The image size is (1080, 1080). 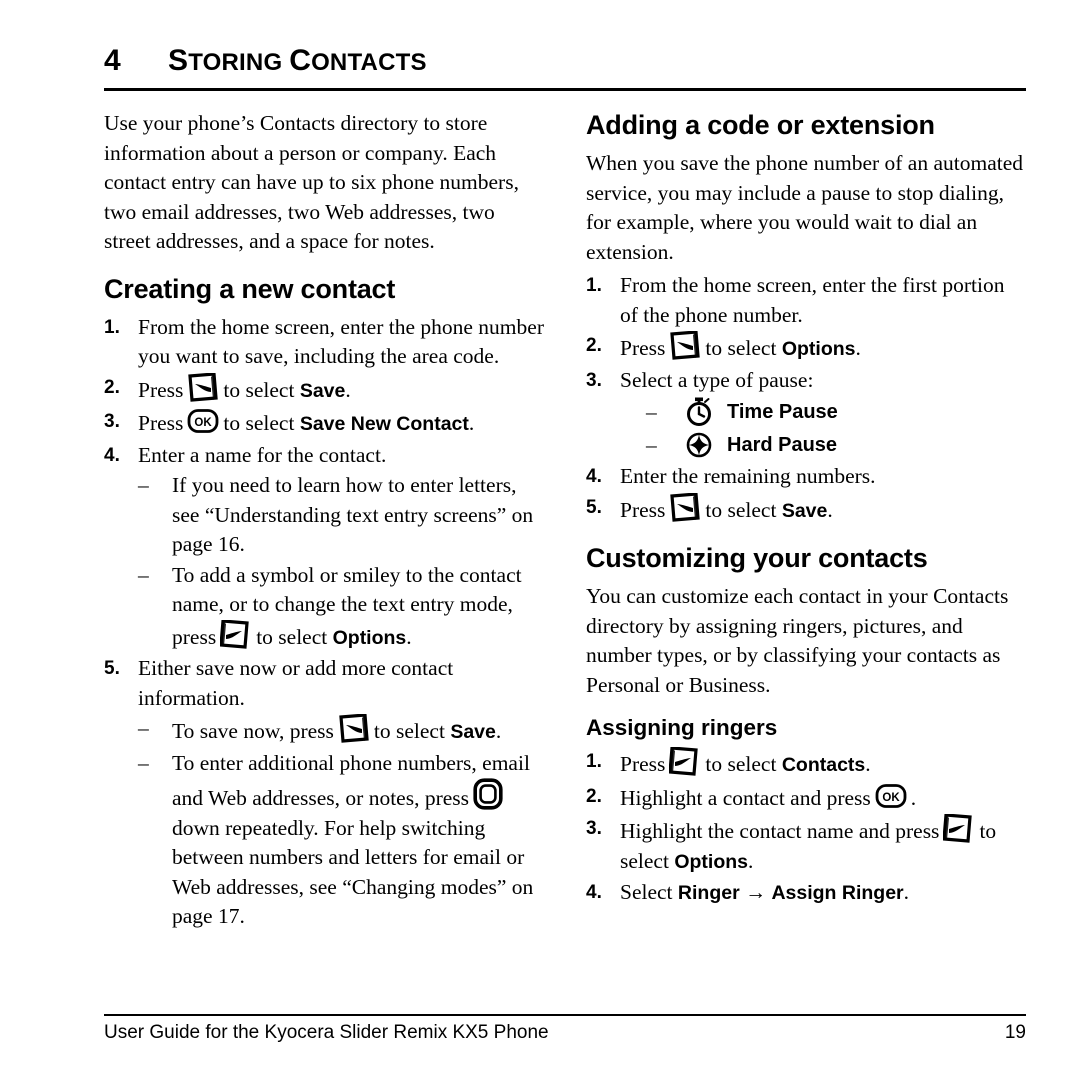 I want to click on step-item: 4. Select Ringer → Assign Ringer., so click(x=806, y=893).